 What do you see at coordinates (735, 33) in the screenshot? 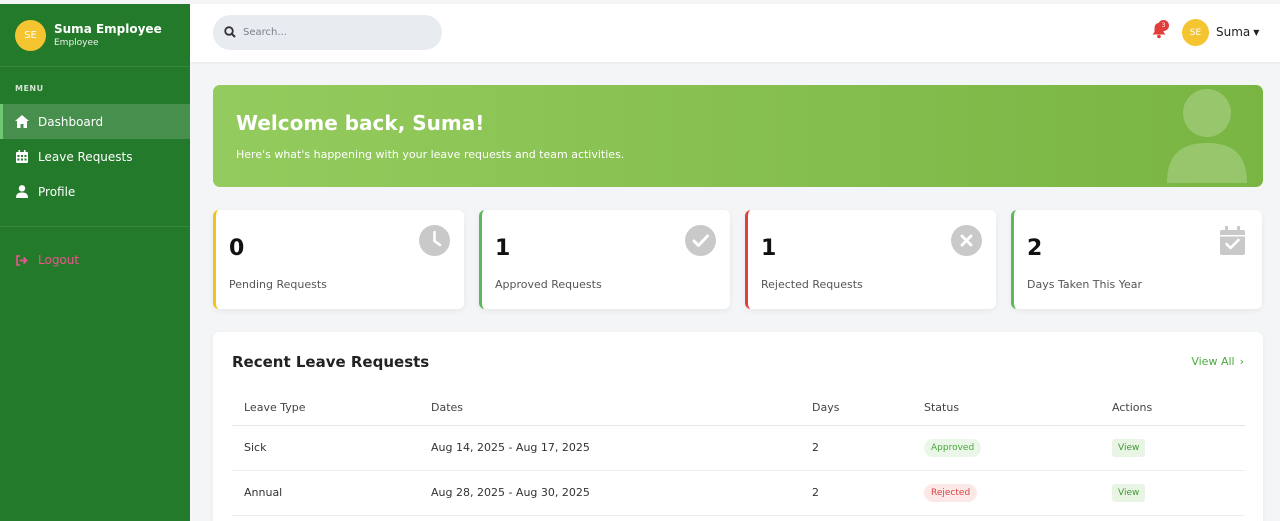
I see `topbar: 3 SE Suma ▼` at bounding box center [735, 33].